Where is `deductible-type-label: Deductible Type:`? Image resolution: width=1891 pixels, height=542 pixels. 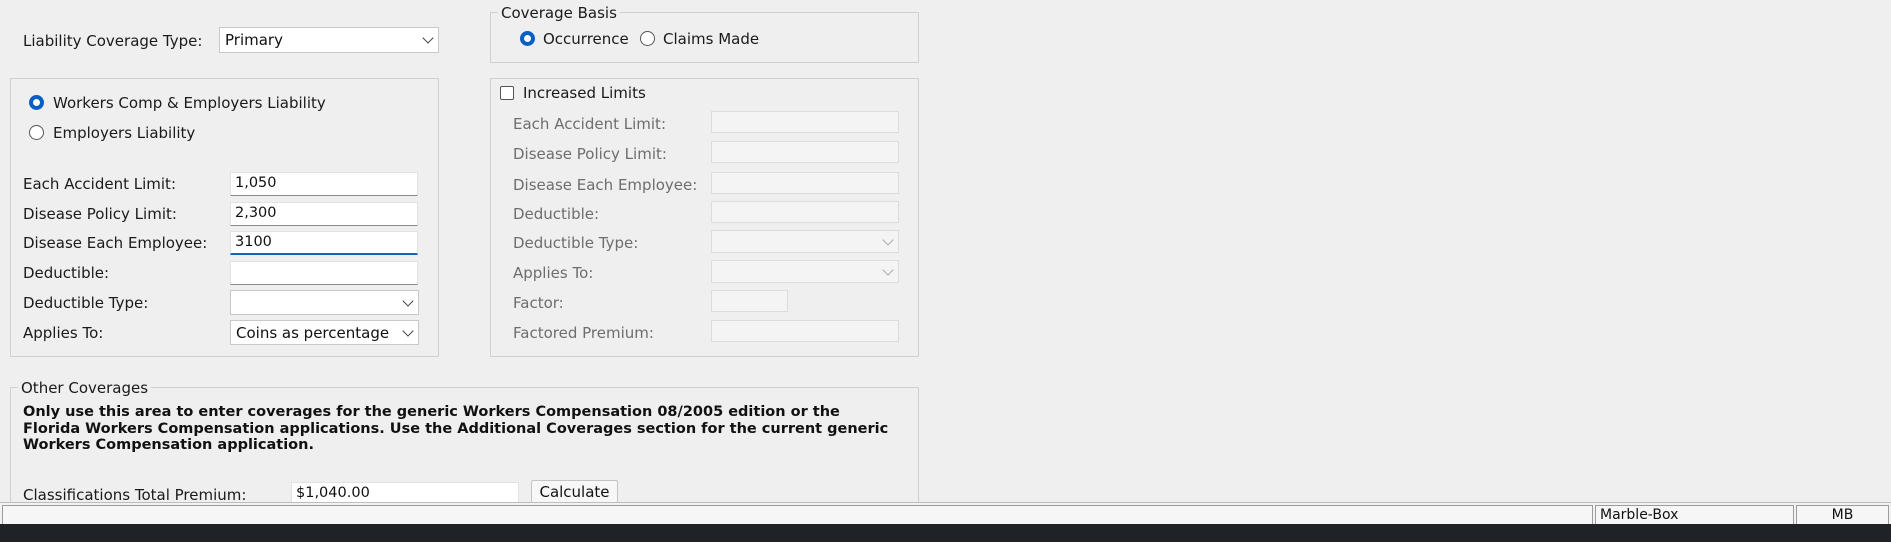
deductible-type-label: Deductible Type: is located at coordinates (86, 303).